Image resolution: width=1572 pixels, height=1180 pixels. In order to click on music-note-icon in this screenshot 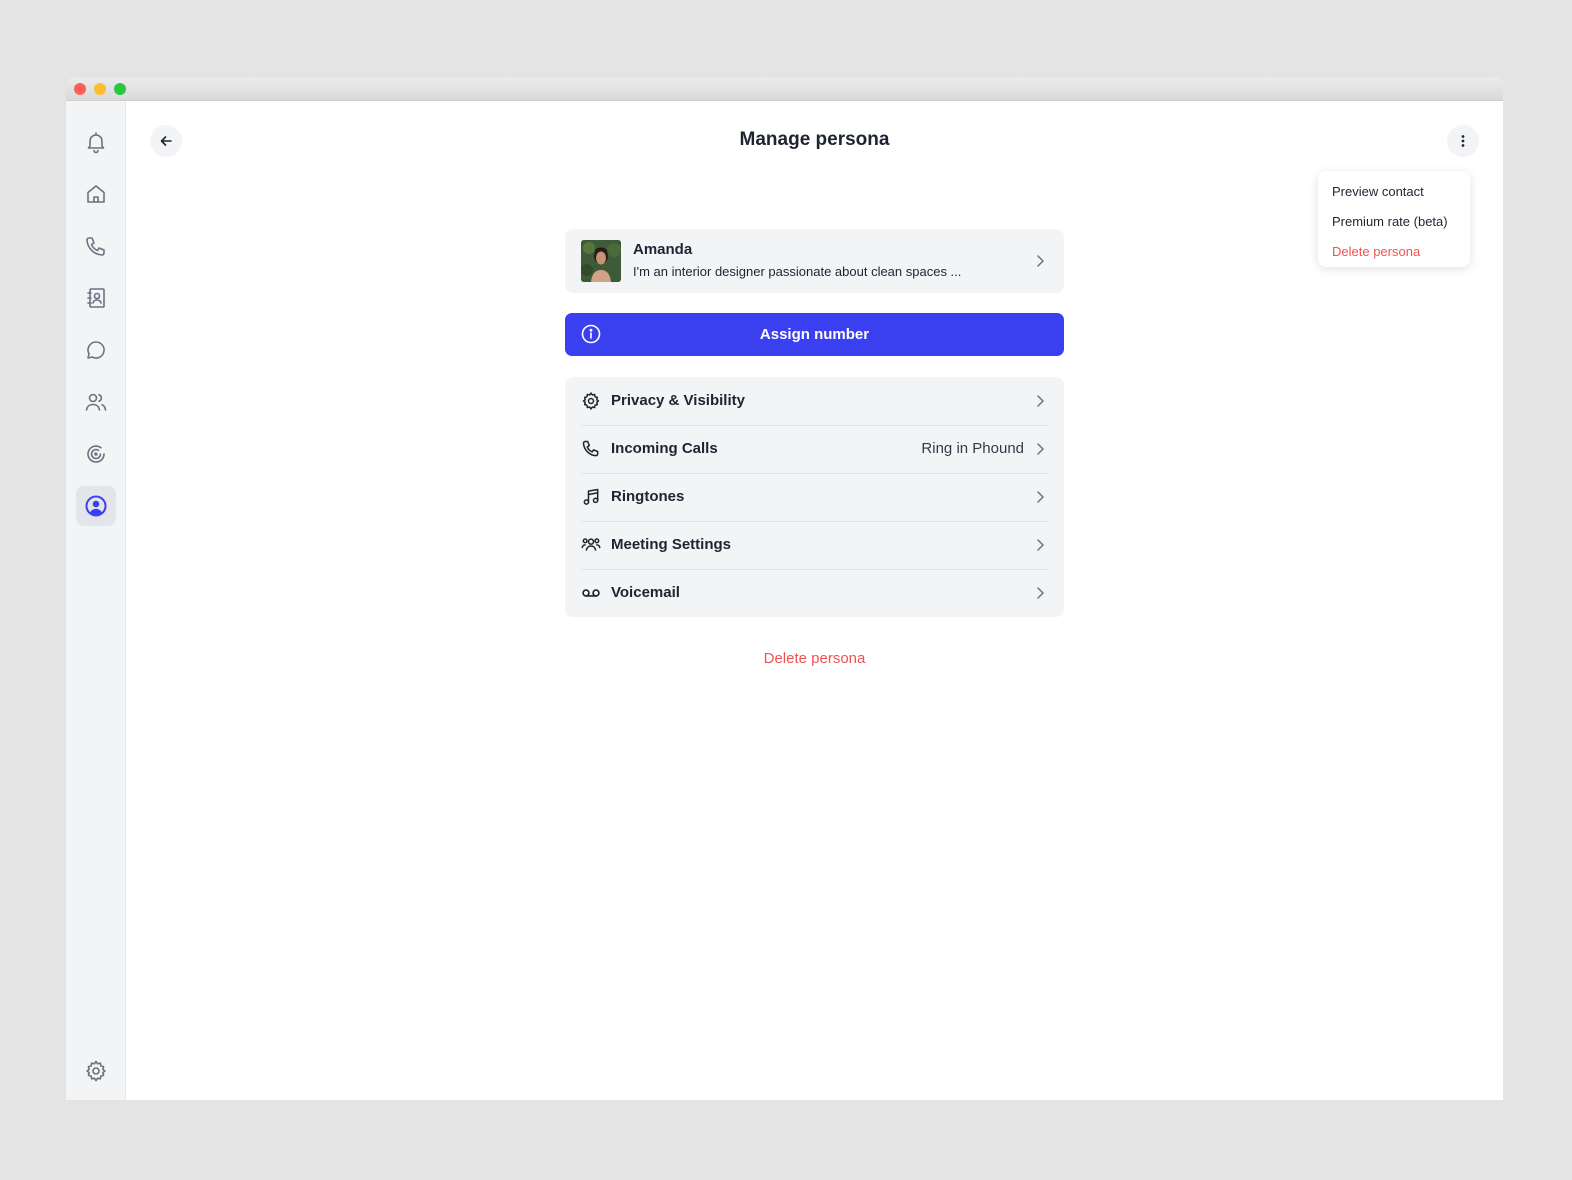, I will do `click(591, 496)`.